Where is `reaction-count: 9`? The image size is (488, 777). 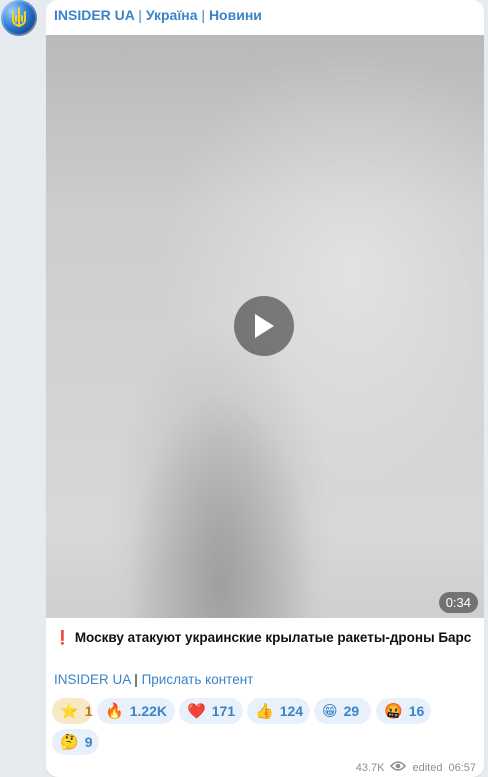 reaction-count: 9 is located at coordinates (88, 742).